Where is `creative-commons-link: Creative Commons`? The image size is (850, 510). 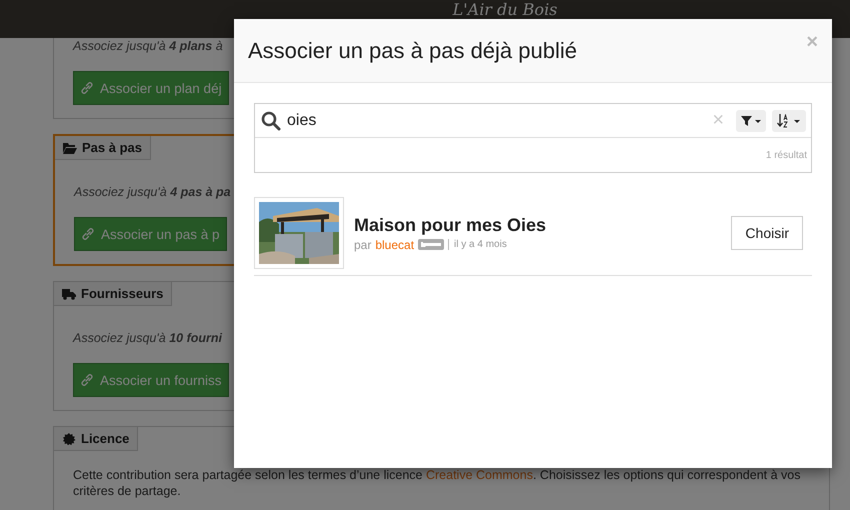
creative-commons-link: Creative Commons is located at coordinates (479, 475).